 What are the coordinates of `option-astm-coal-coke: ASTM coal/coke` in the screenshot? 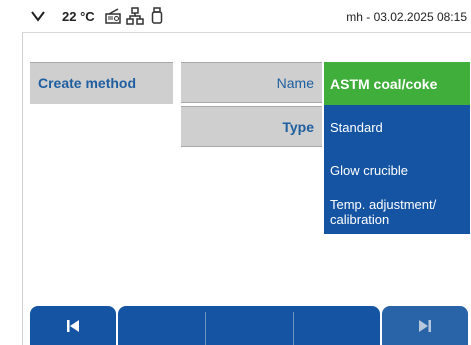 It's located at (397, 83).